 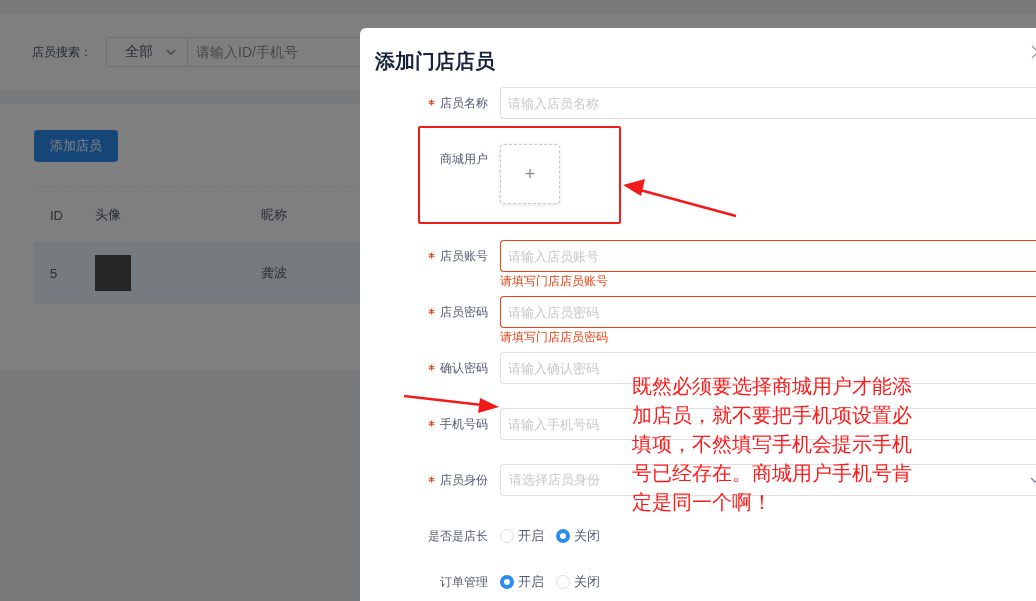 What do you see at coordinates (57, 215) in the screenshot?
I see `column-header: ID` at bounding box center [57, 215].